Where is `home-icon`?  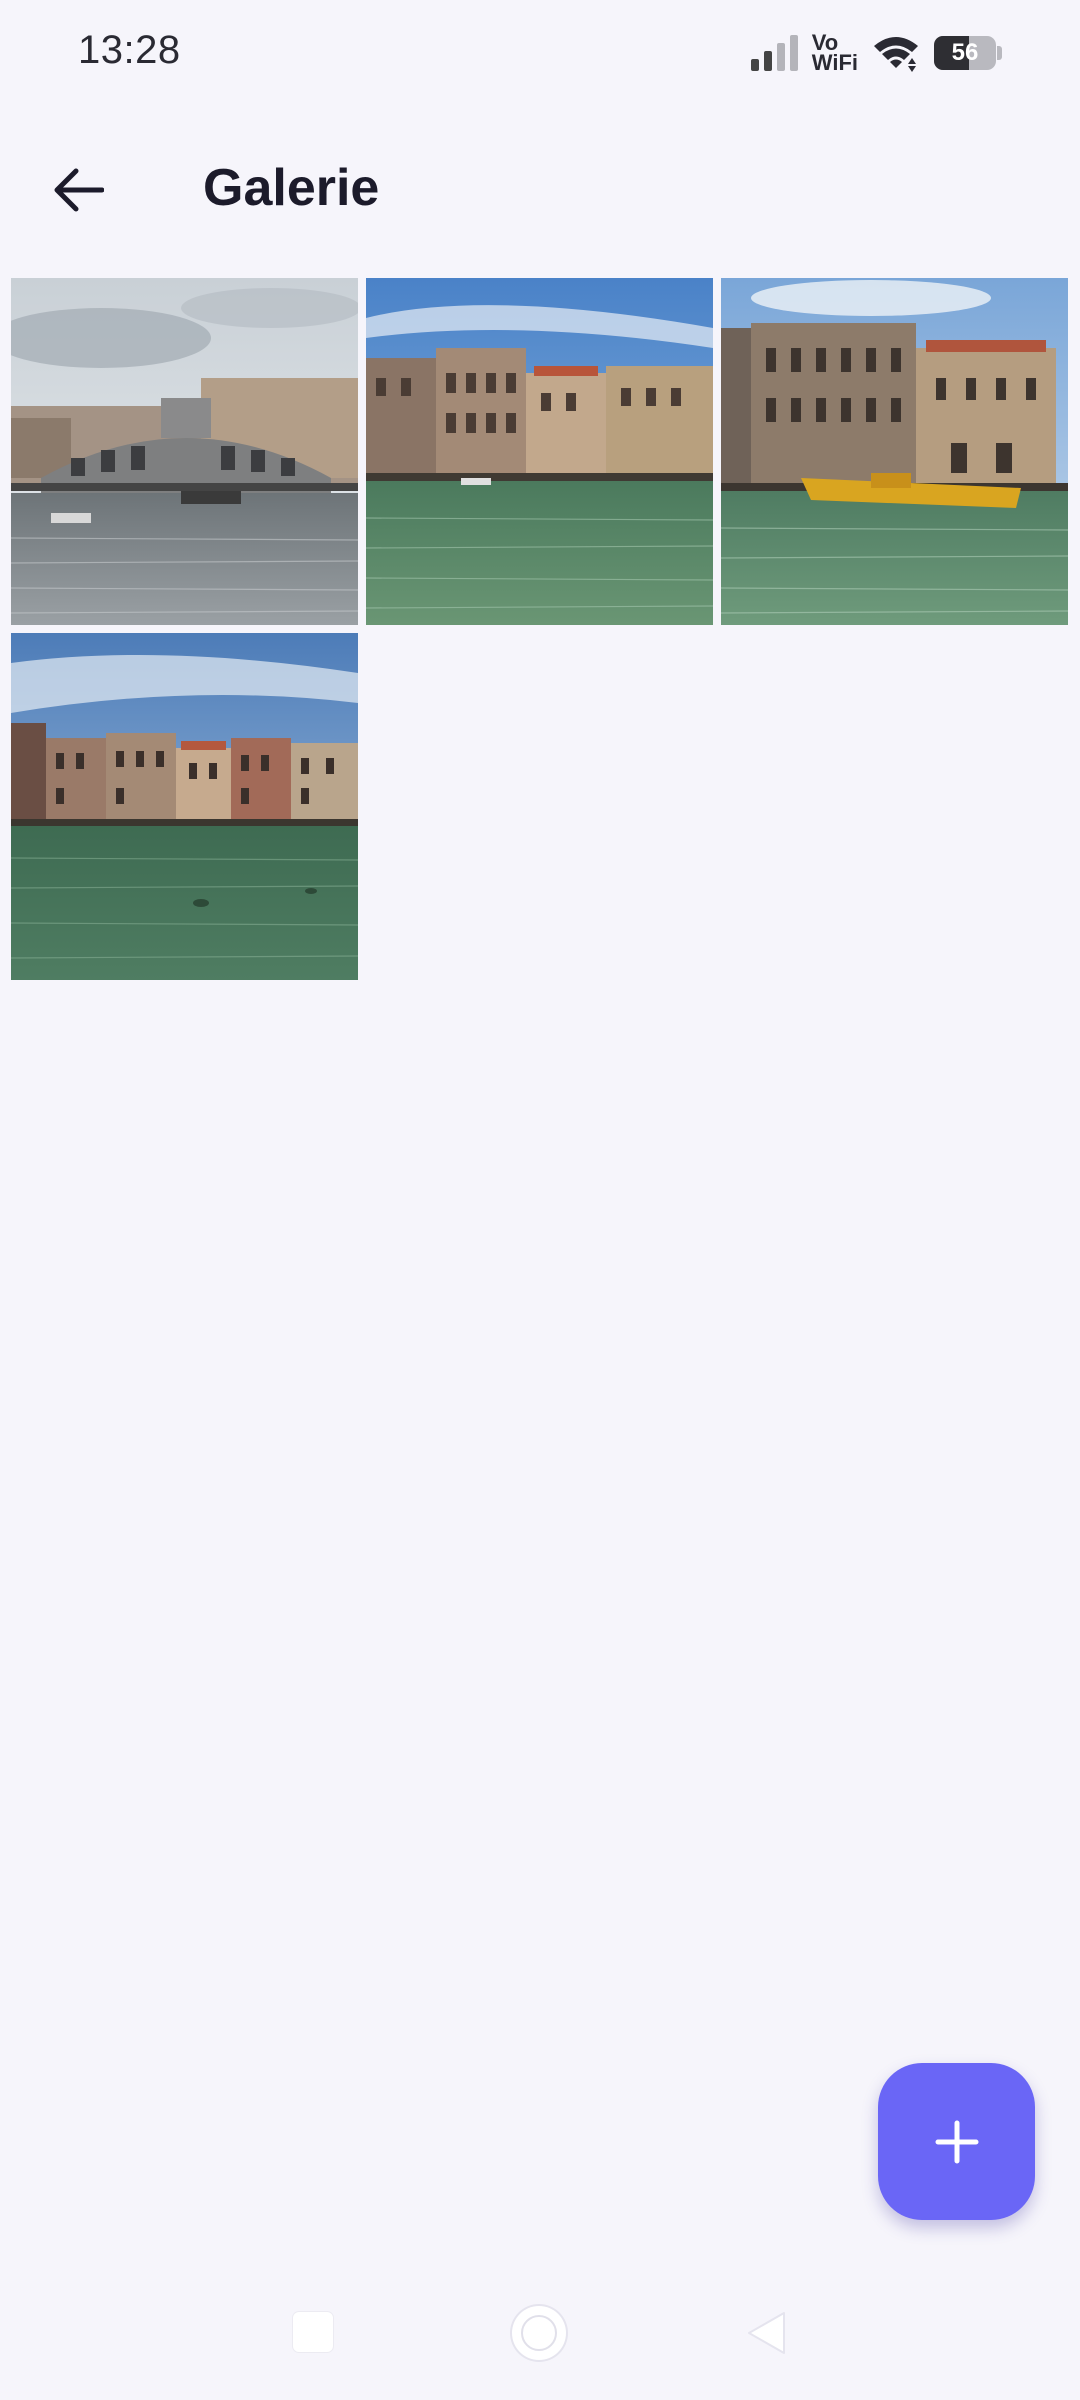
home-icon is located at coordinates (539, 2333).